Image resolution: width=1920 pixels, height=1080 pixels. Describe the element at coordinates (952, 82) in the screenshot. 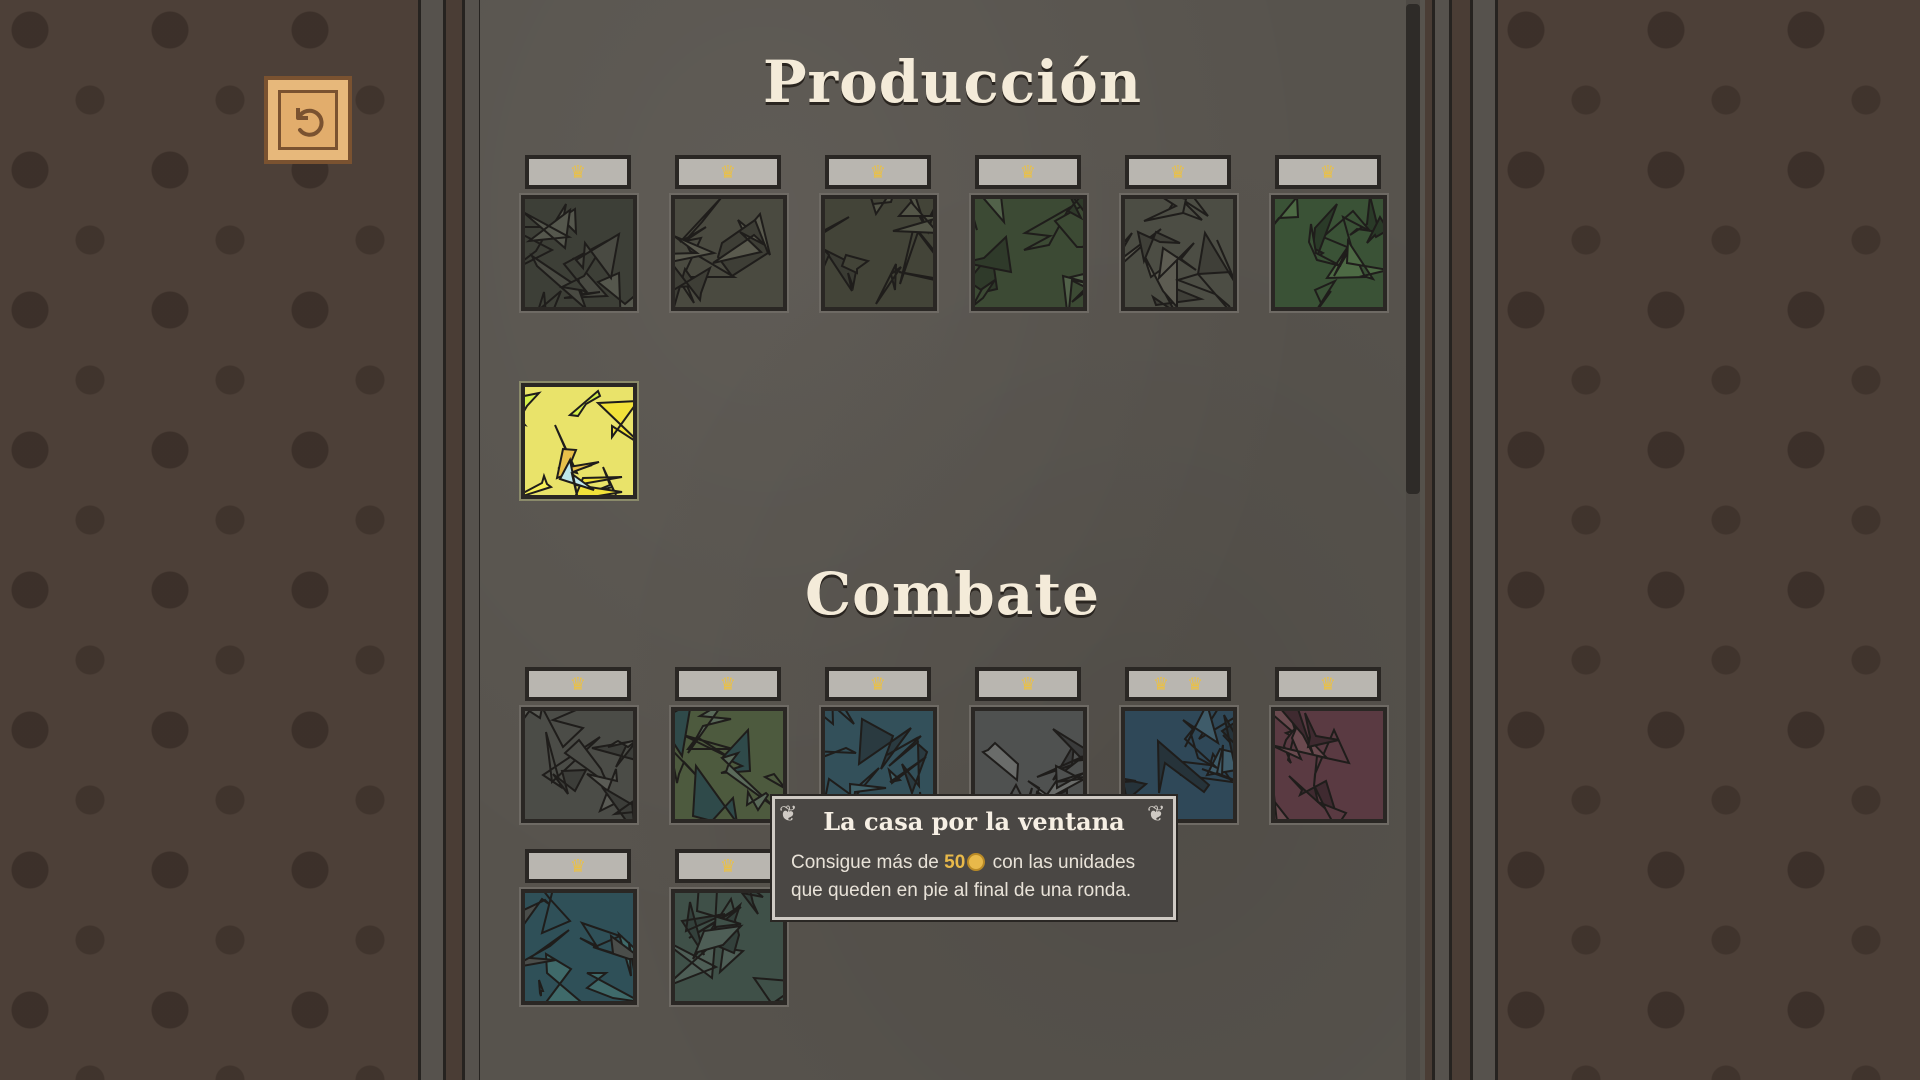

I see `section-title-production: Producción` at that location.